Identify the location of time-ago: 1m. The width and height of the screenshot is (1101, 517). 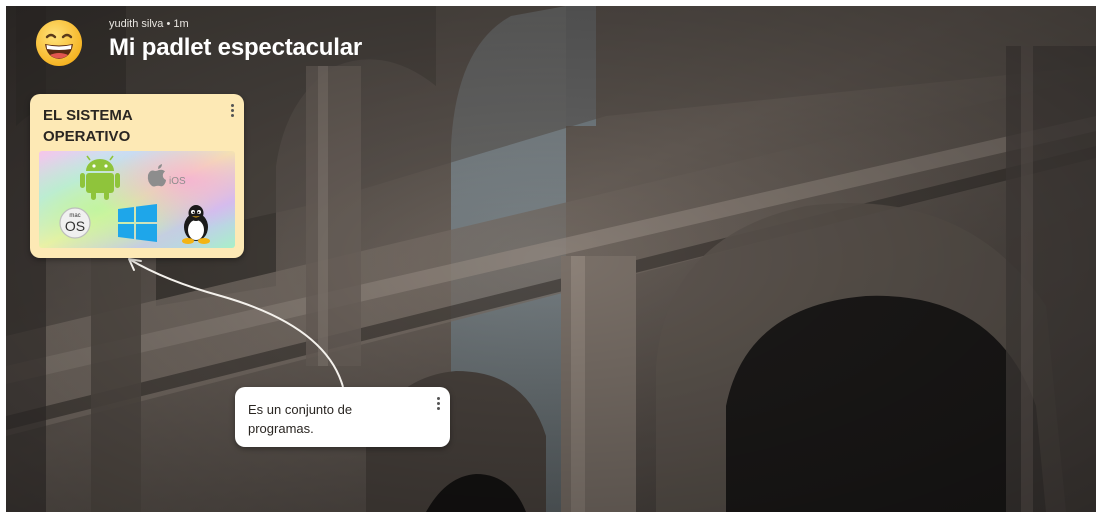
(181, 24).